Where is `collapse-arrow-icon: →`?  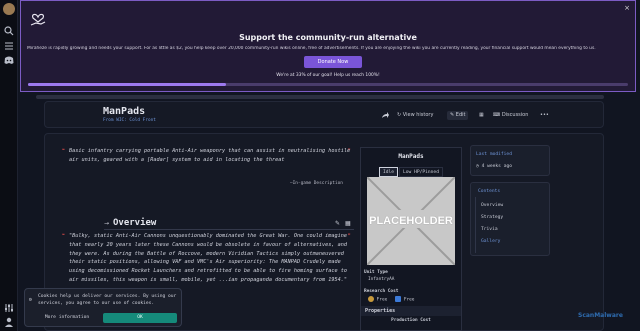 collapse-arrow-icon: → is located at coordinates (106, 223).